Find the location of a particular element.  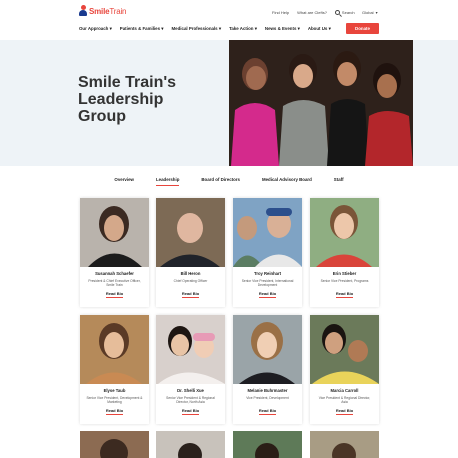

global-label: Global is located at coordinates (368, 12).